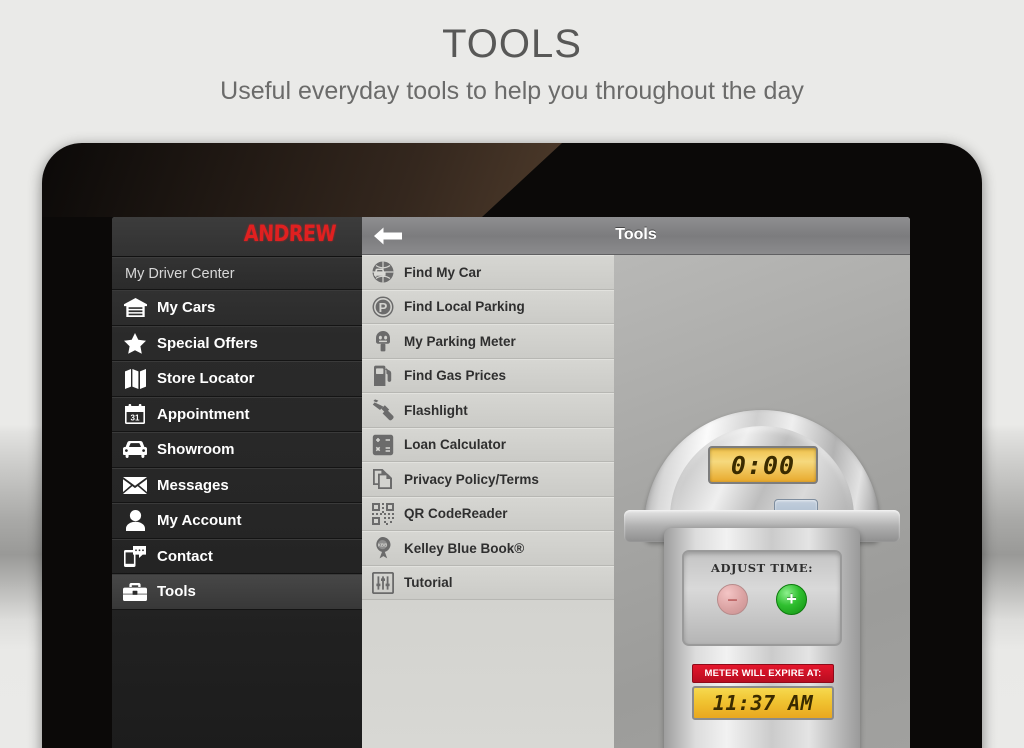 This screenshot has height=748, width=1024. I want to click on sidebar-item-label: Appointment, so click(203, 414).